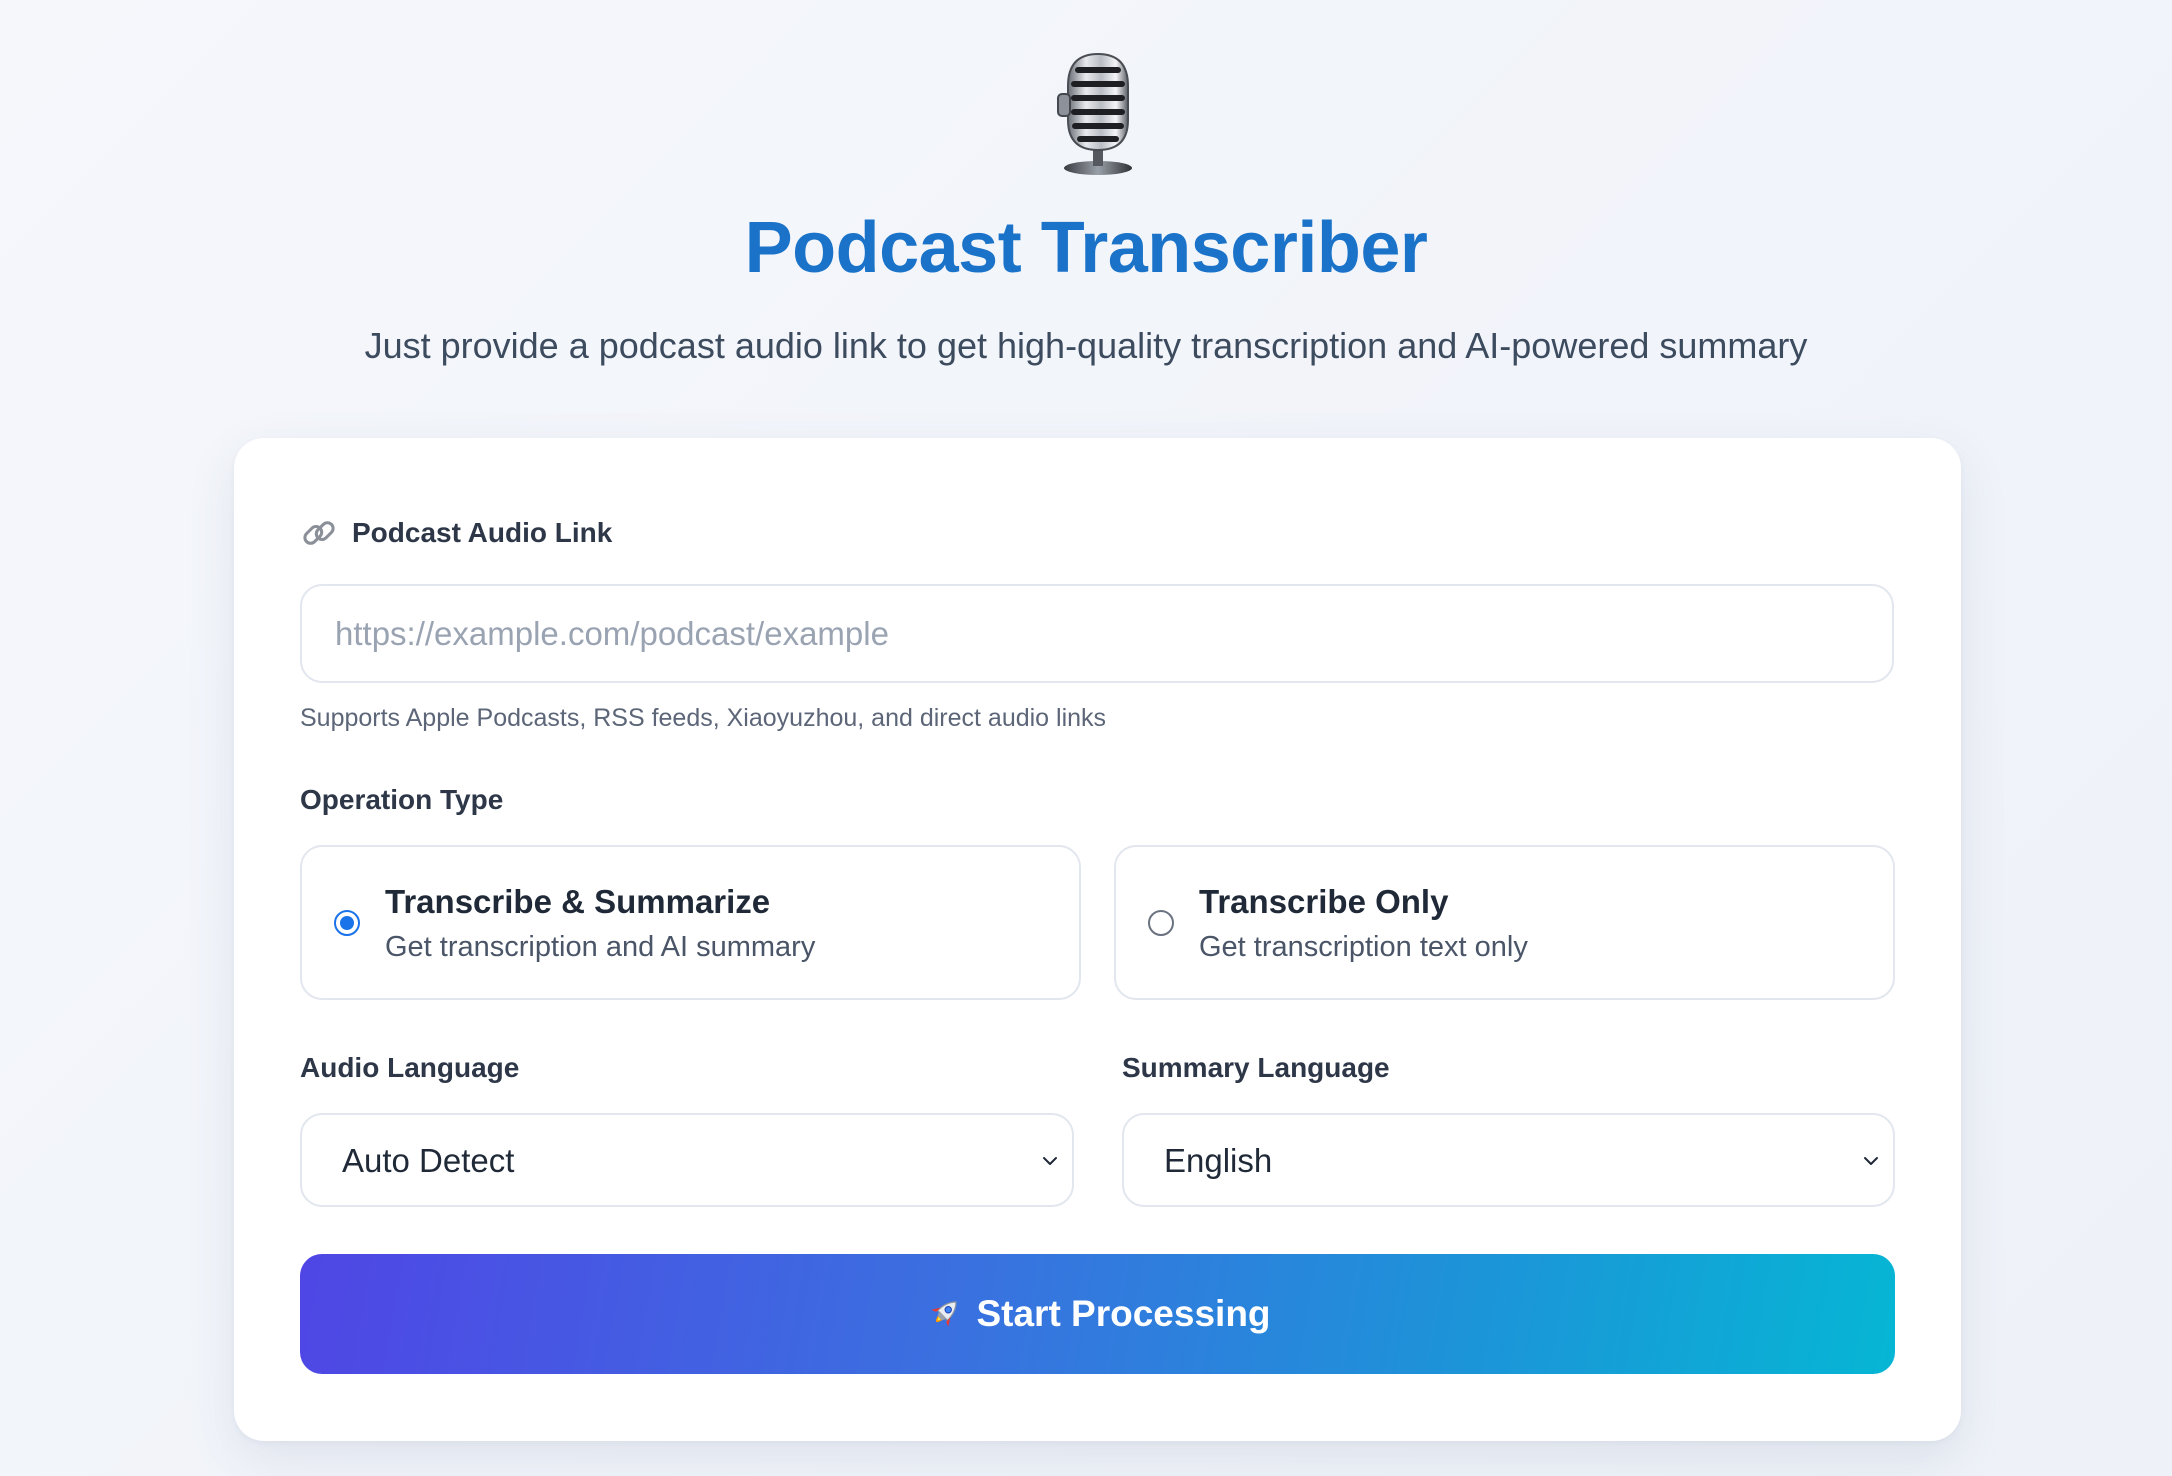 Image resolution: width=2172 pixels, height=1476 pixels. What do you see at coordinates (402, 799) in the screenshot?
I see `operation-type-label: Operation Type` at bounding box center [402, 799].